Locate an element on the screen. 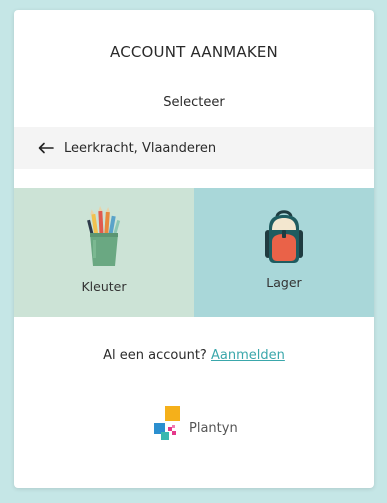 This screenshot has width=387, height=503. option-kleuter-label: Kleuter is located at coordinates (104, 286).